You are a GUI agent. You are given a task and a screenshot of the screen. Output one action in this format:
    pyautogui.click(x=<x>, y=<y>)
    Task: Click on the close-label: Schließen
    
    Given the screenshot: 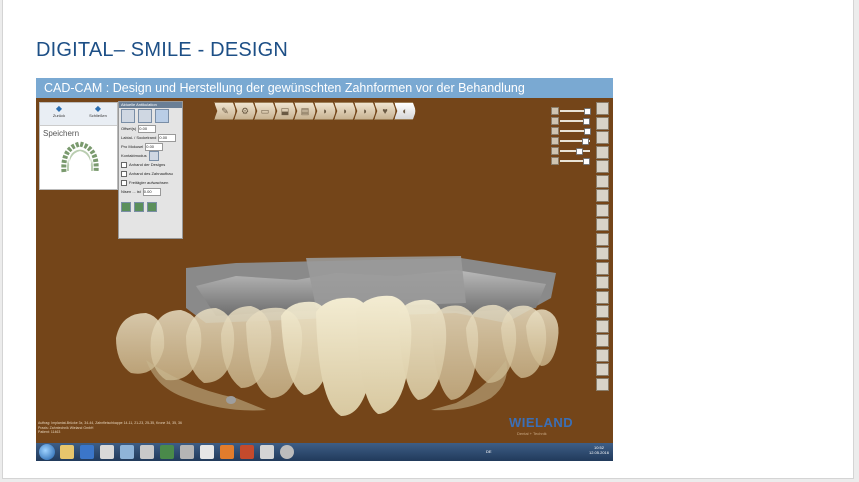 What is the action you would take?
    pyautogui.click(x=98, y=115)
    